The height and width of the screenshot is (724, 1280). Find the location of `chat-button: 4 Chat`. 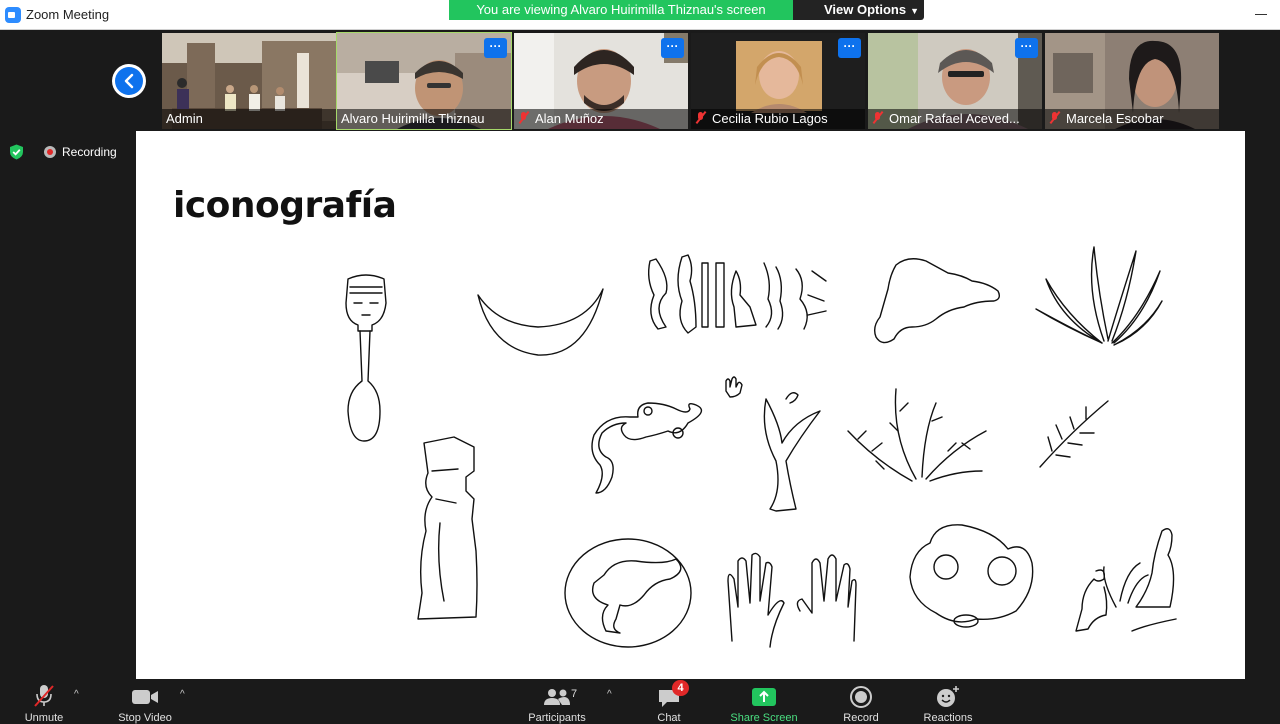

chat-button: 4 Chat is located at coordinates (671, 702).